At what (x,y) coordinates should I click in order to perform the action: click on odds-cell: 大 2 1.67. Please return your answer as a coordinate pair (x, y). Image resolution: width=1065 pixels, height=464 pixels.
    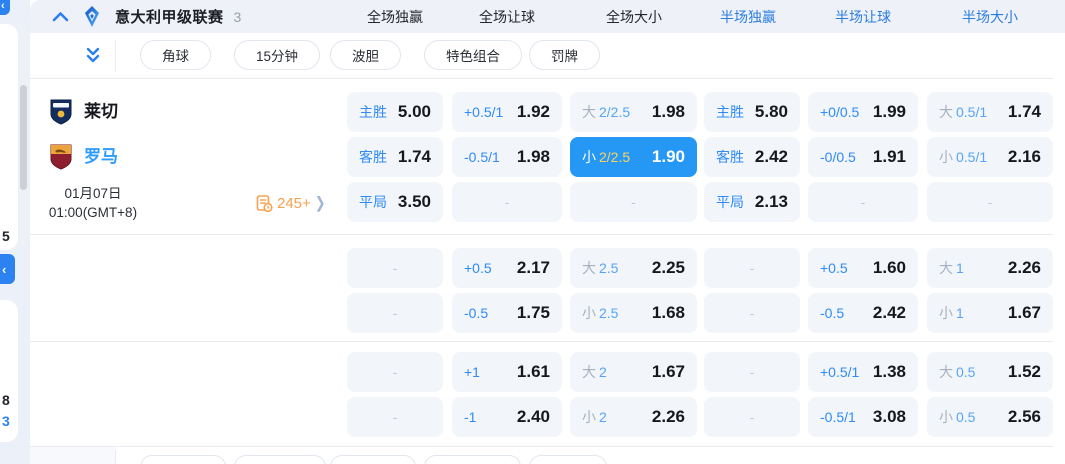
    Looking at the image, I should click on (633, 372).